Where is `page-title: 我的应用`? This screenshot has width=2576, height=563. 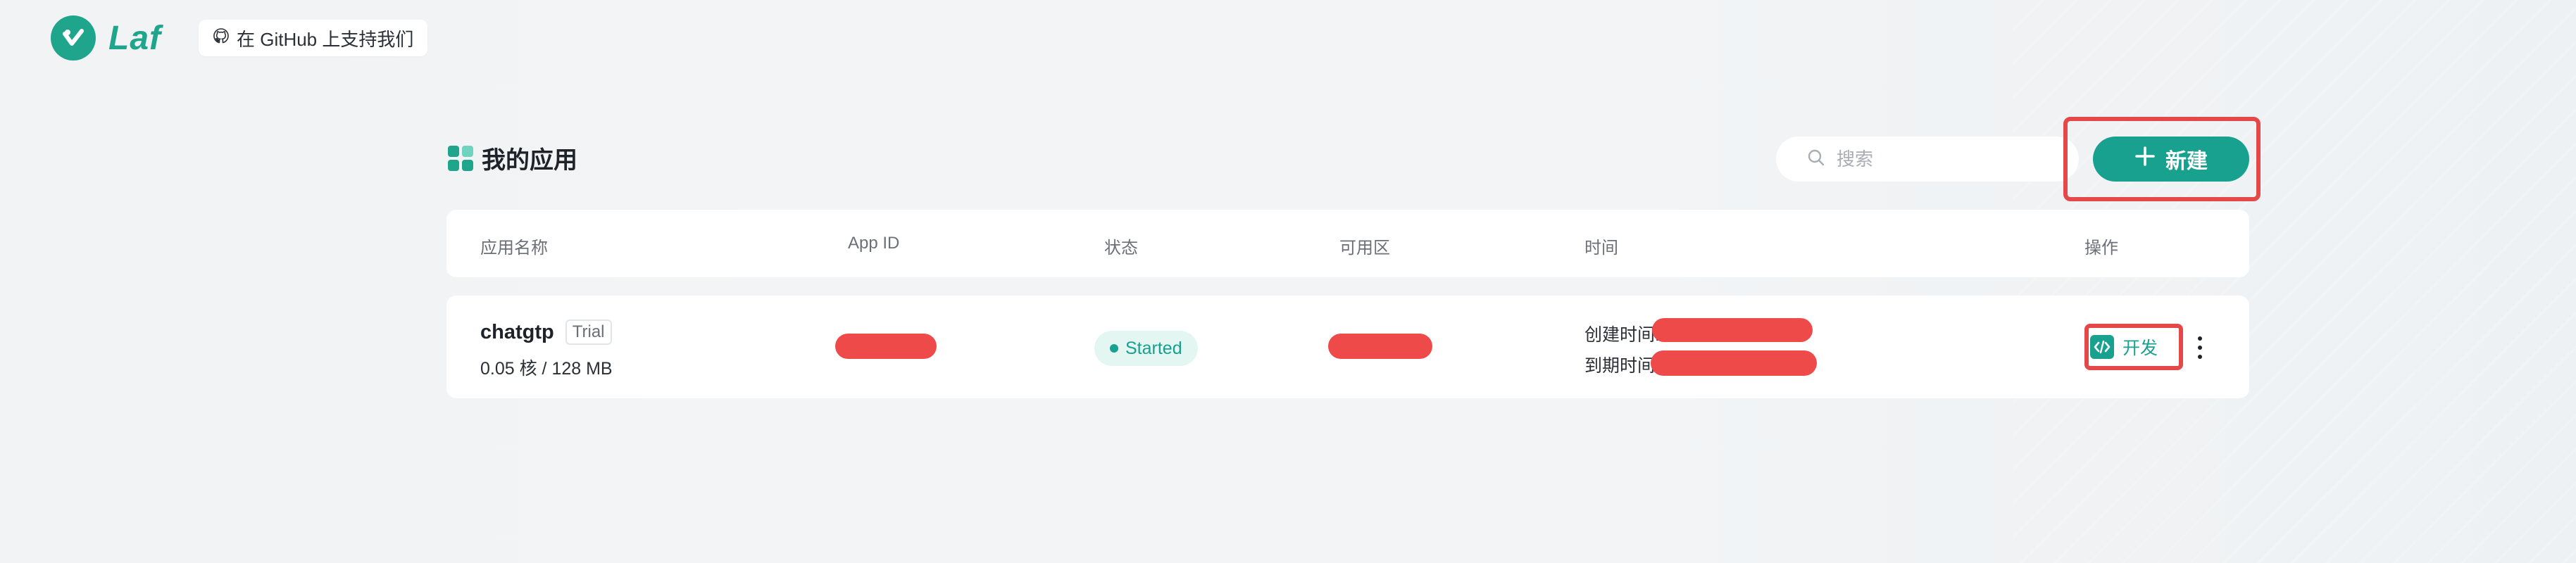 page-title: 我的应用 is located at coordinates (512, 158).